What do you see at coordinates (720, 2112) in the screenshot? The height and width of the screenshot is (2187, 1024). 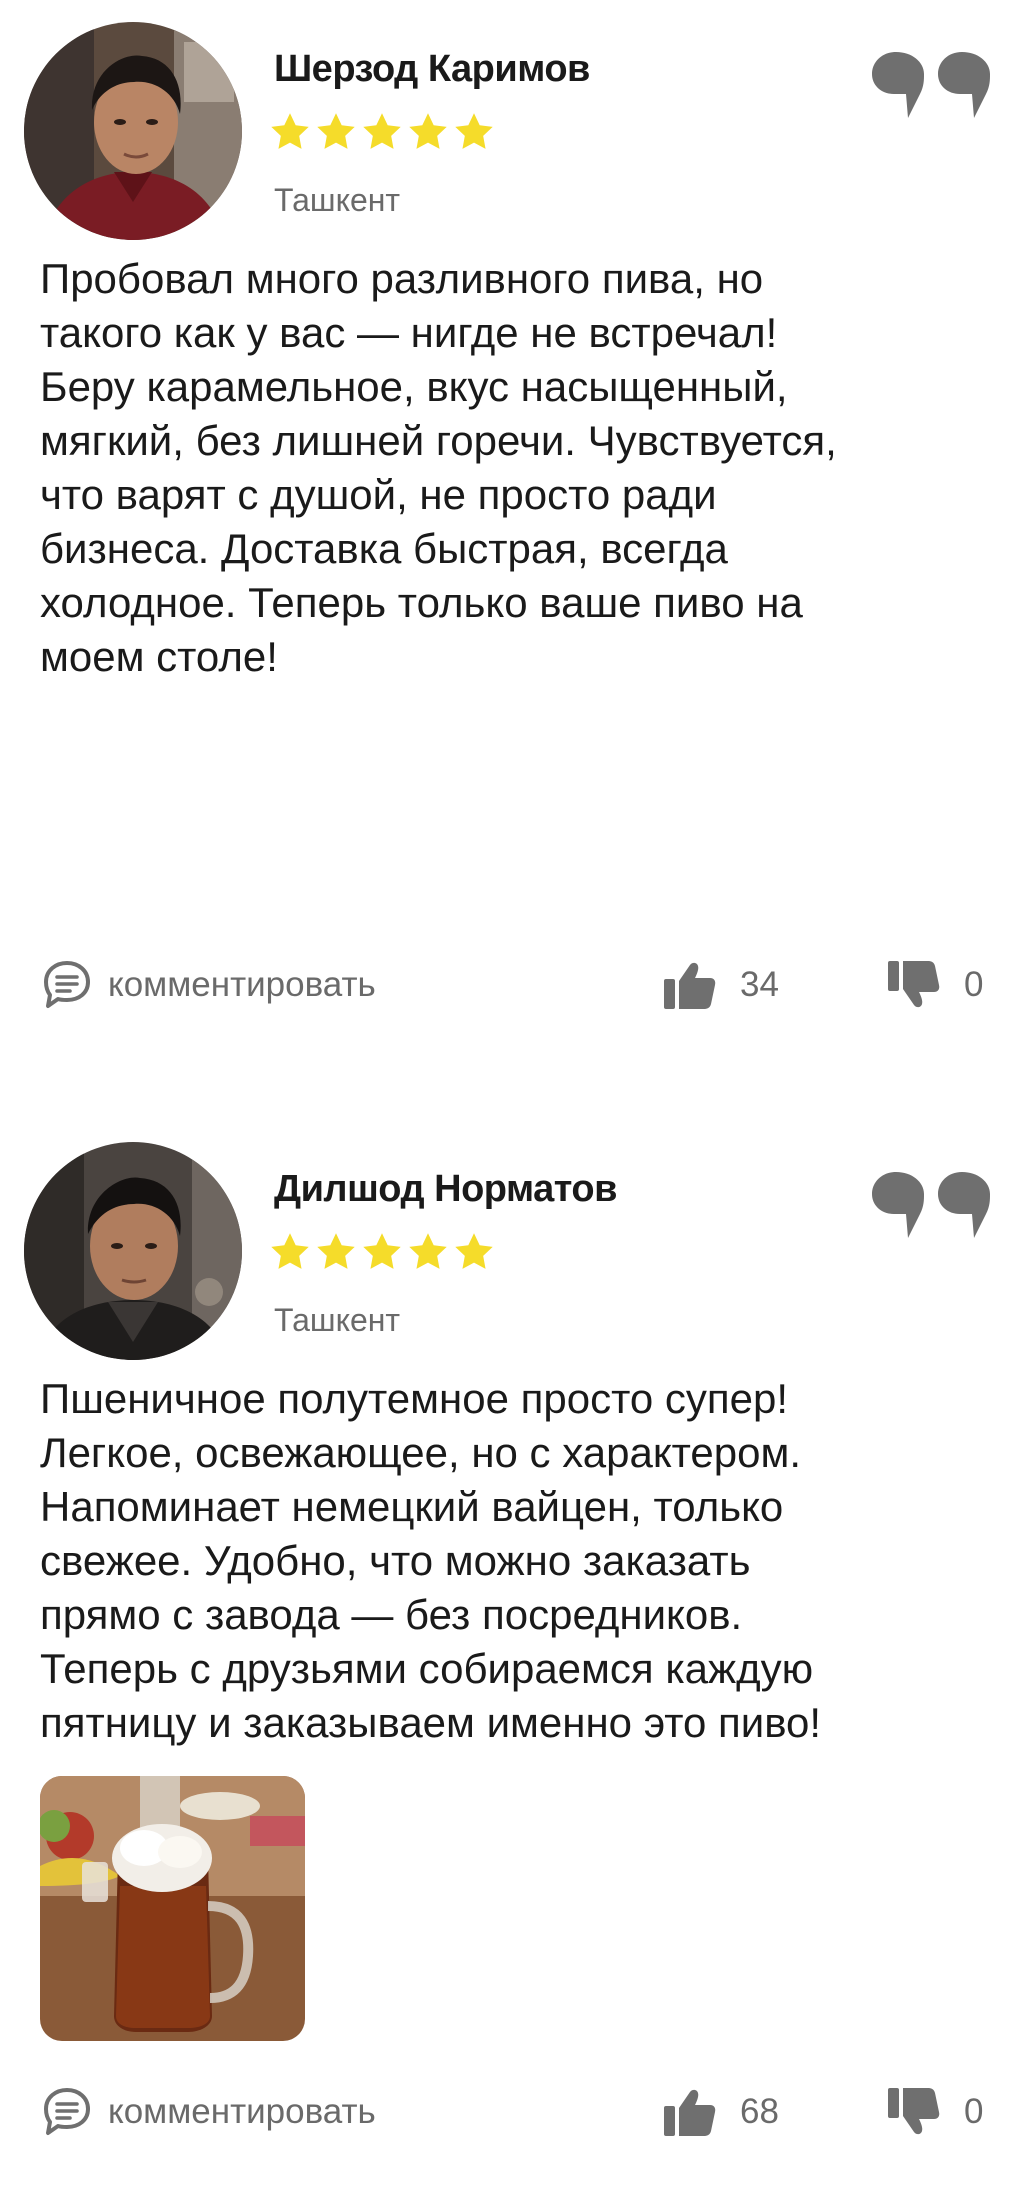 I see `like-button: 68` at bounding box center [720, 2112].